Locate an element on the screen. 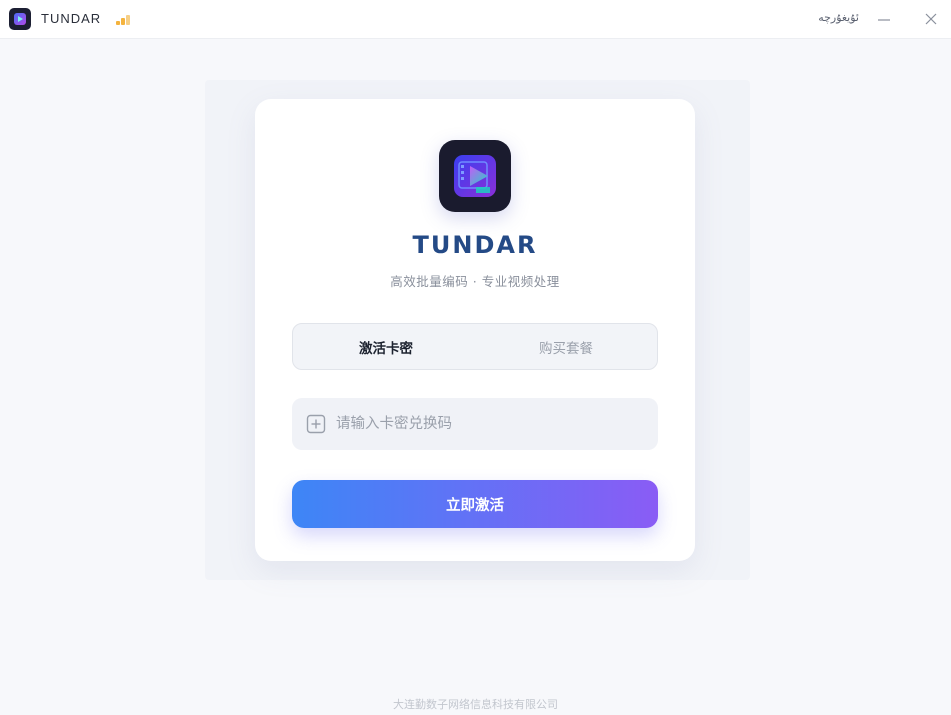 The width and height of the screenshot is (951, 715). brand-name: TUNDAR is located at coordinates (475, 245).